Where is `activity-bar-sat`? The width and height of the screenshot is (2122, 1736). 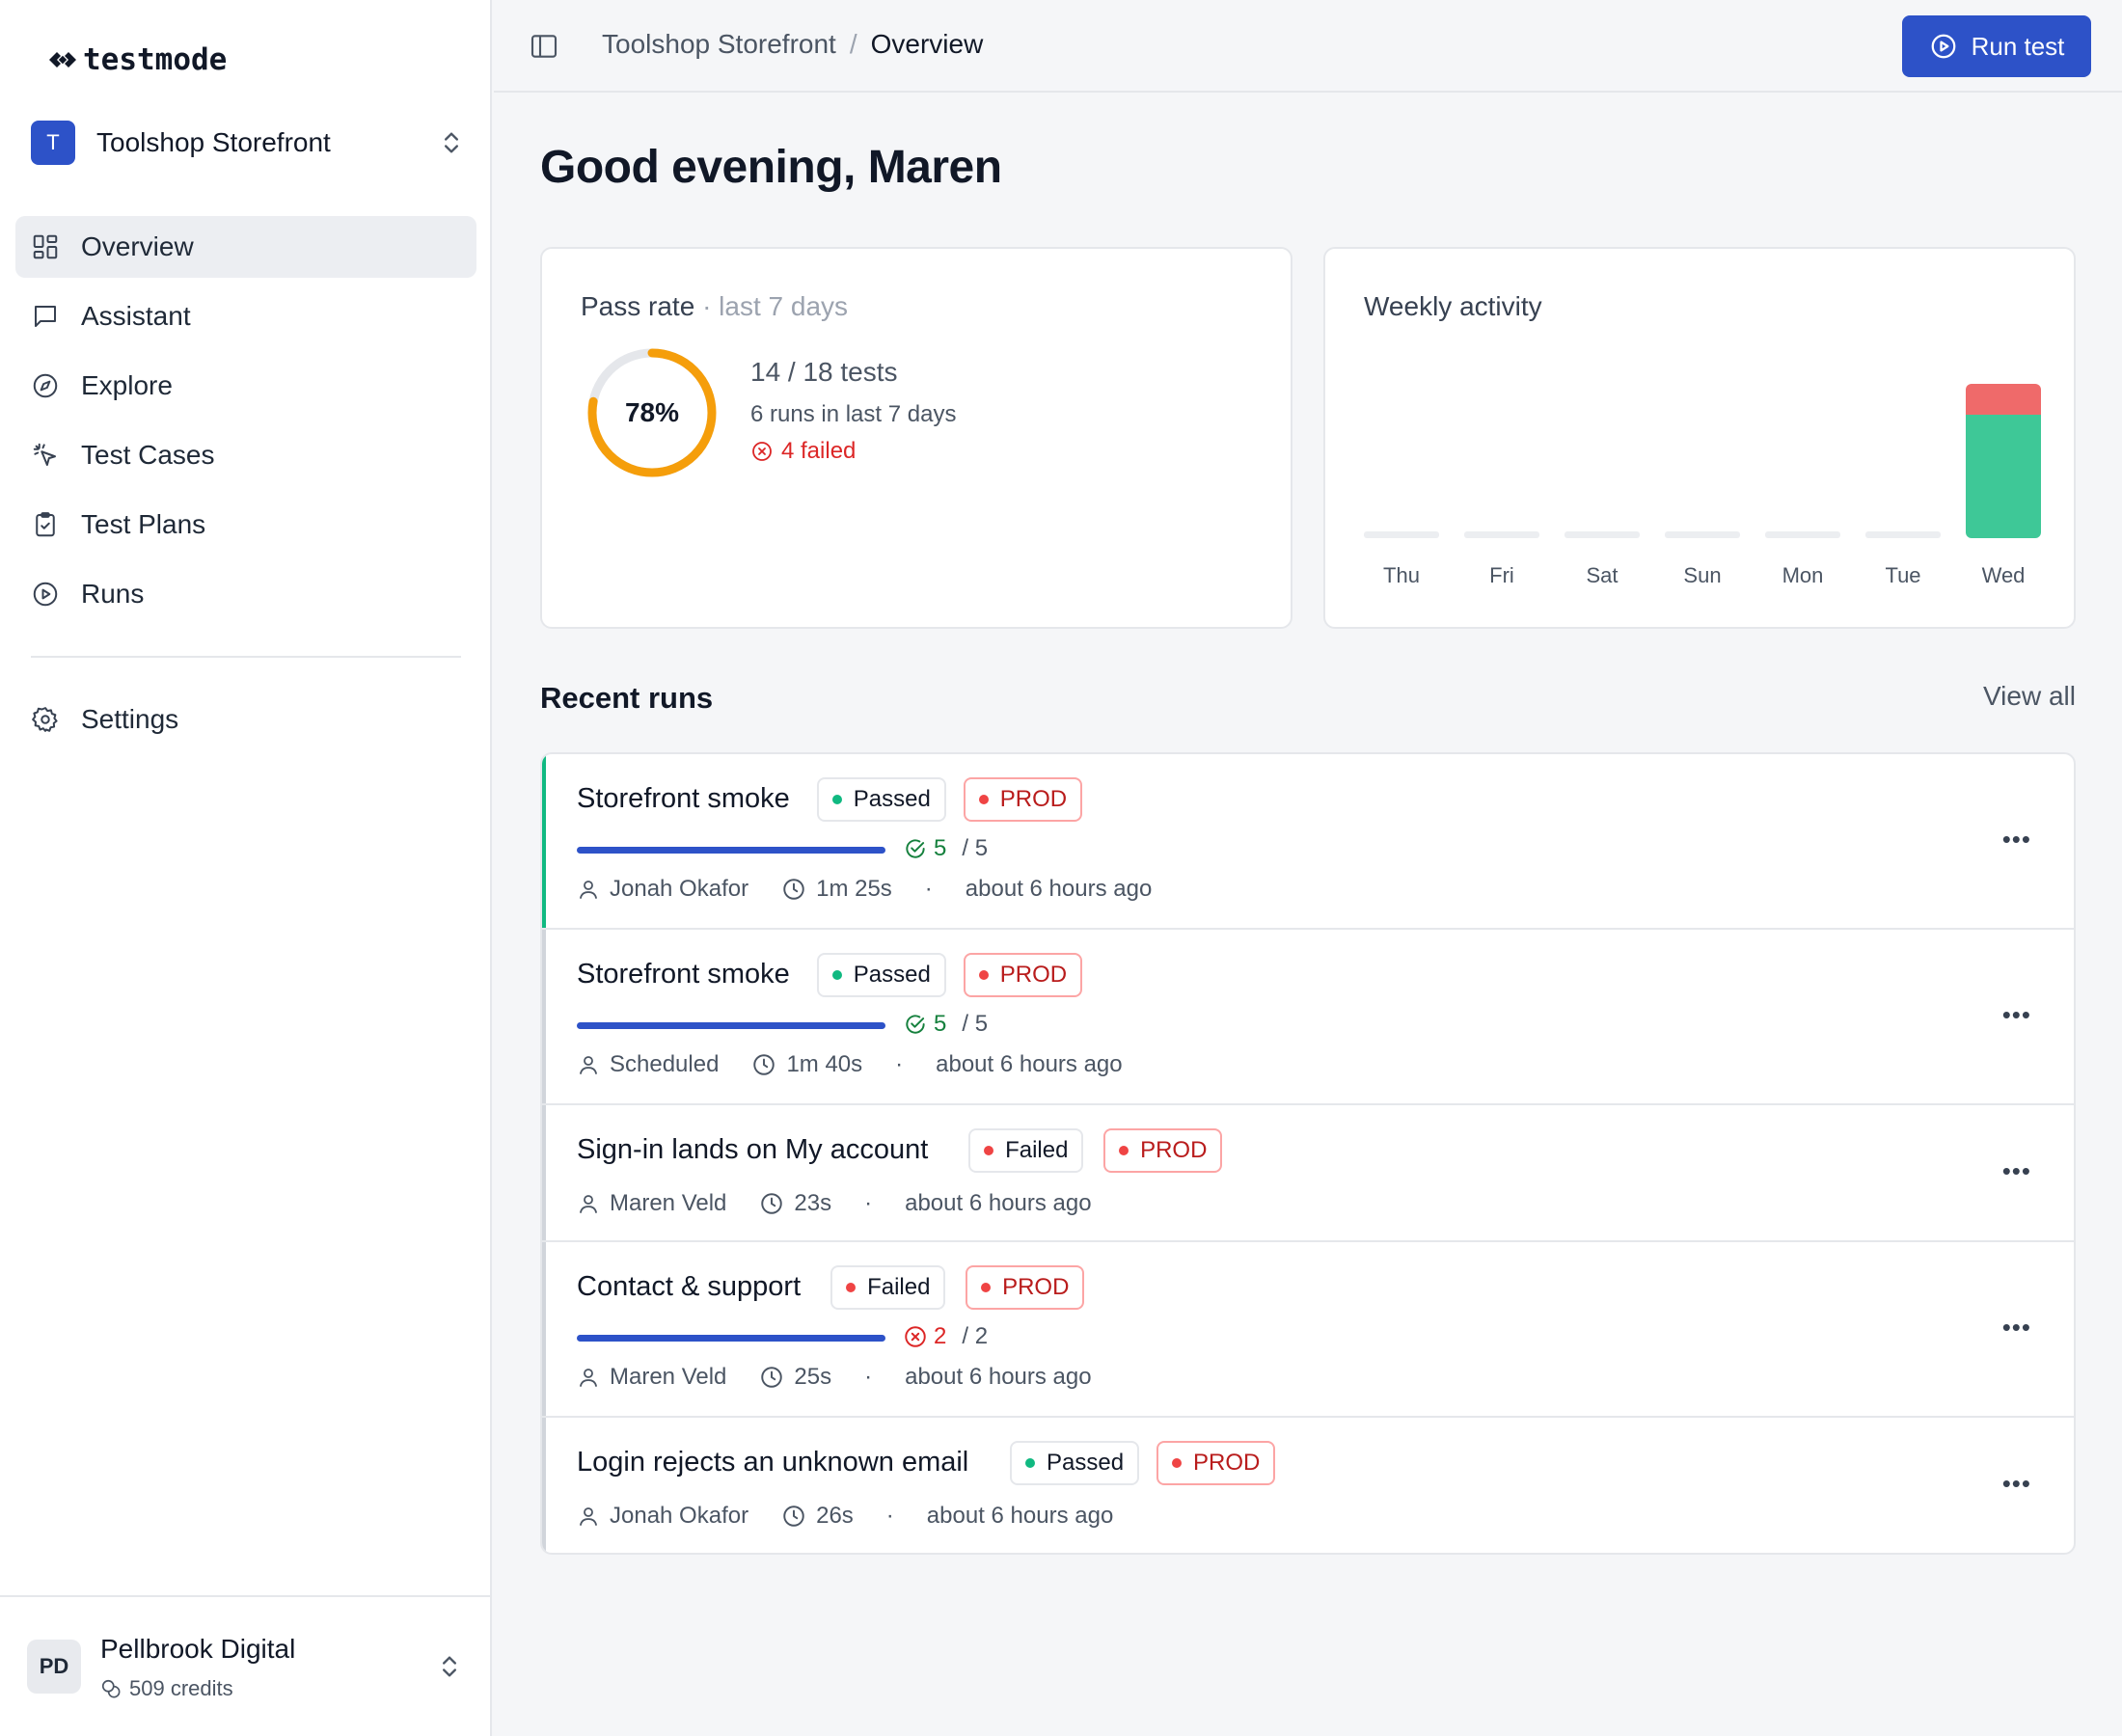
activity-bar-sat is located at coordinates (1602, 461).